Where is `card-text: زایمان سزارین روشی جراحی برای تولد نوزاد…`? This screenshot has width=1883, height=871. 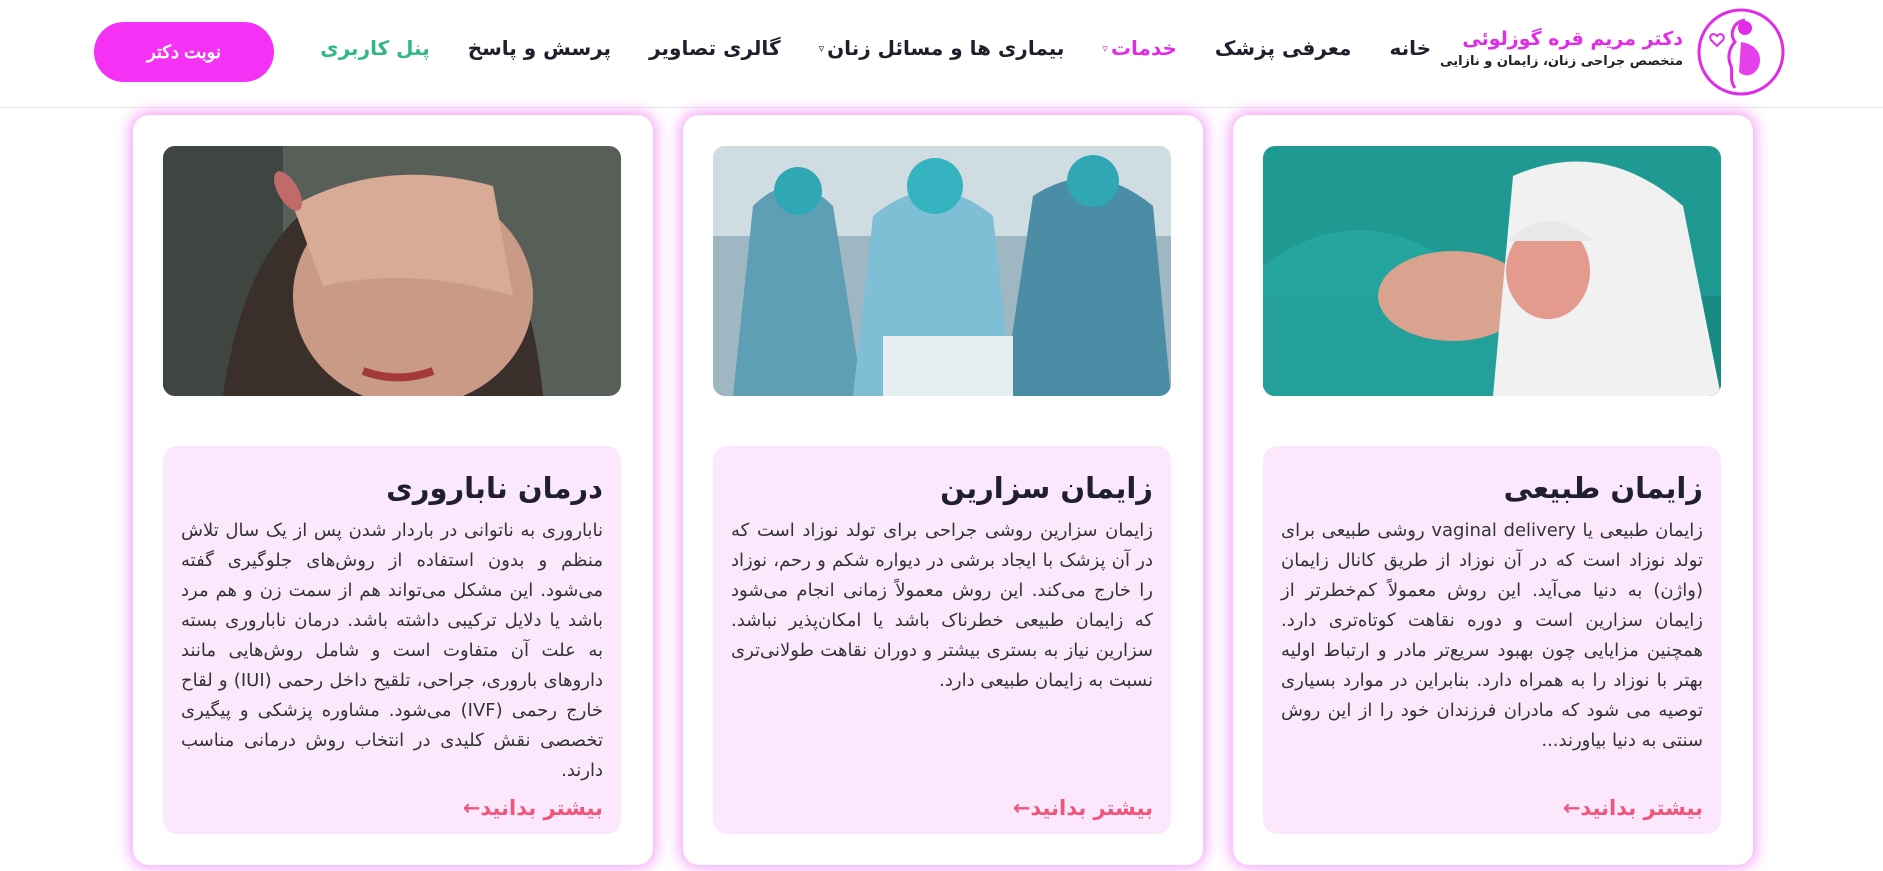 card-text: زایمان سزارین روشی جراحی برای تولد نوزاد… is located at coordinates (942, 605).